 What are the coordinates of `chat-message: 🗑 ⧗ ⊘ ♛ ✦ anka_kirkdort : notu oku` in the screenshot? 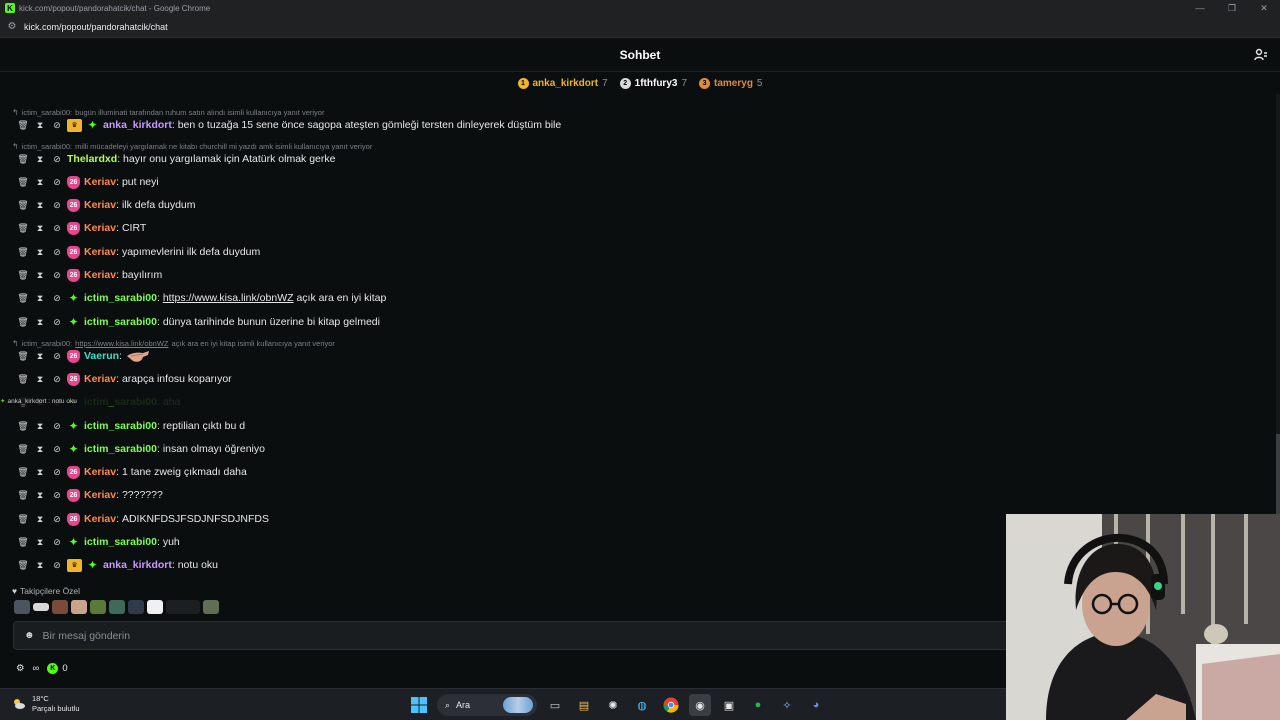 It's located at (117, 565).